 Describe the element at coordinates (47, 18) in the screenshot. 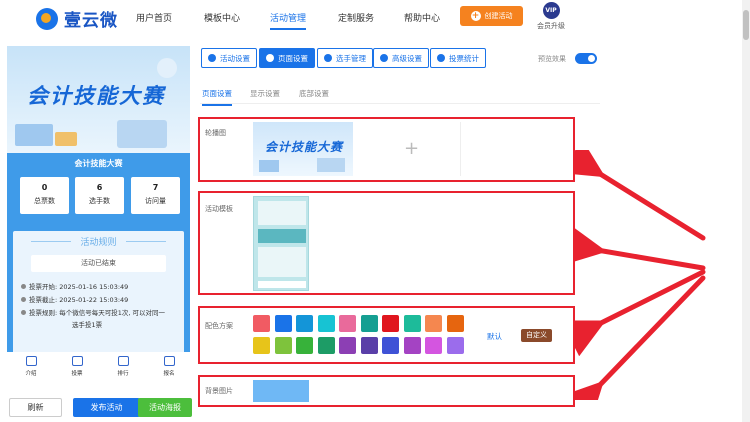

I see `logo-icon` at that location.